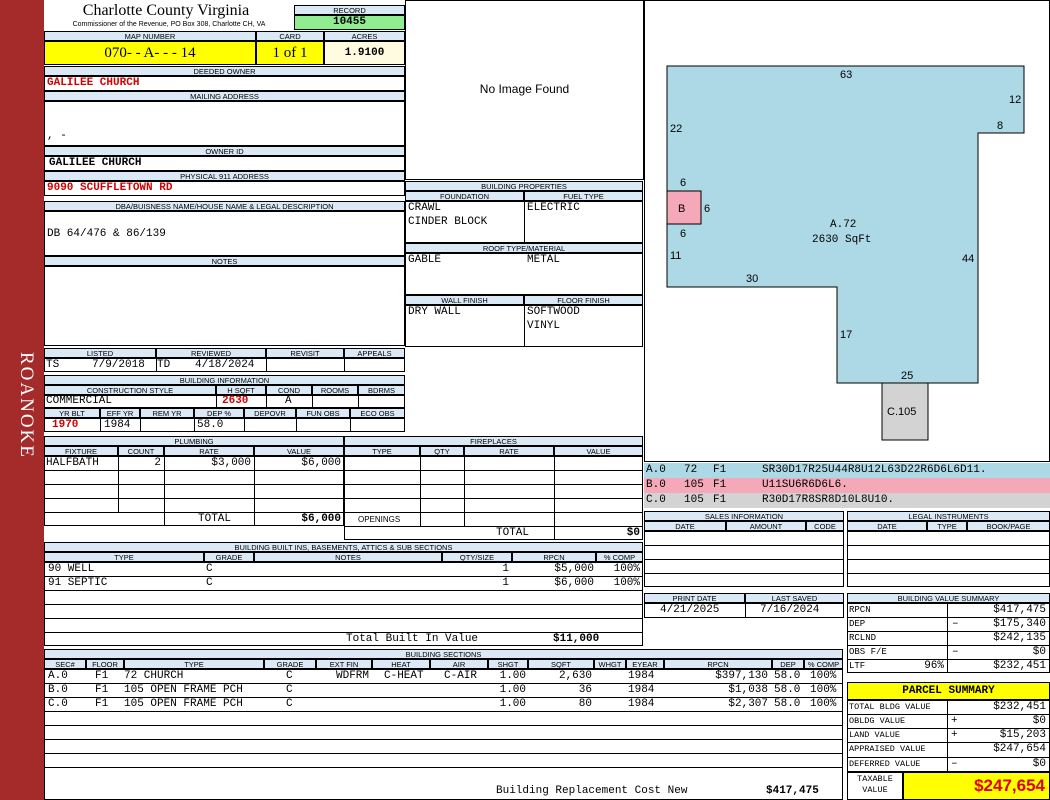 The height and width of the screenshot is (800, 1050). I want to click on sec-a-comp: 100%, so click(823, 676).